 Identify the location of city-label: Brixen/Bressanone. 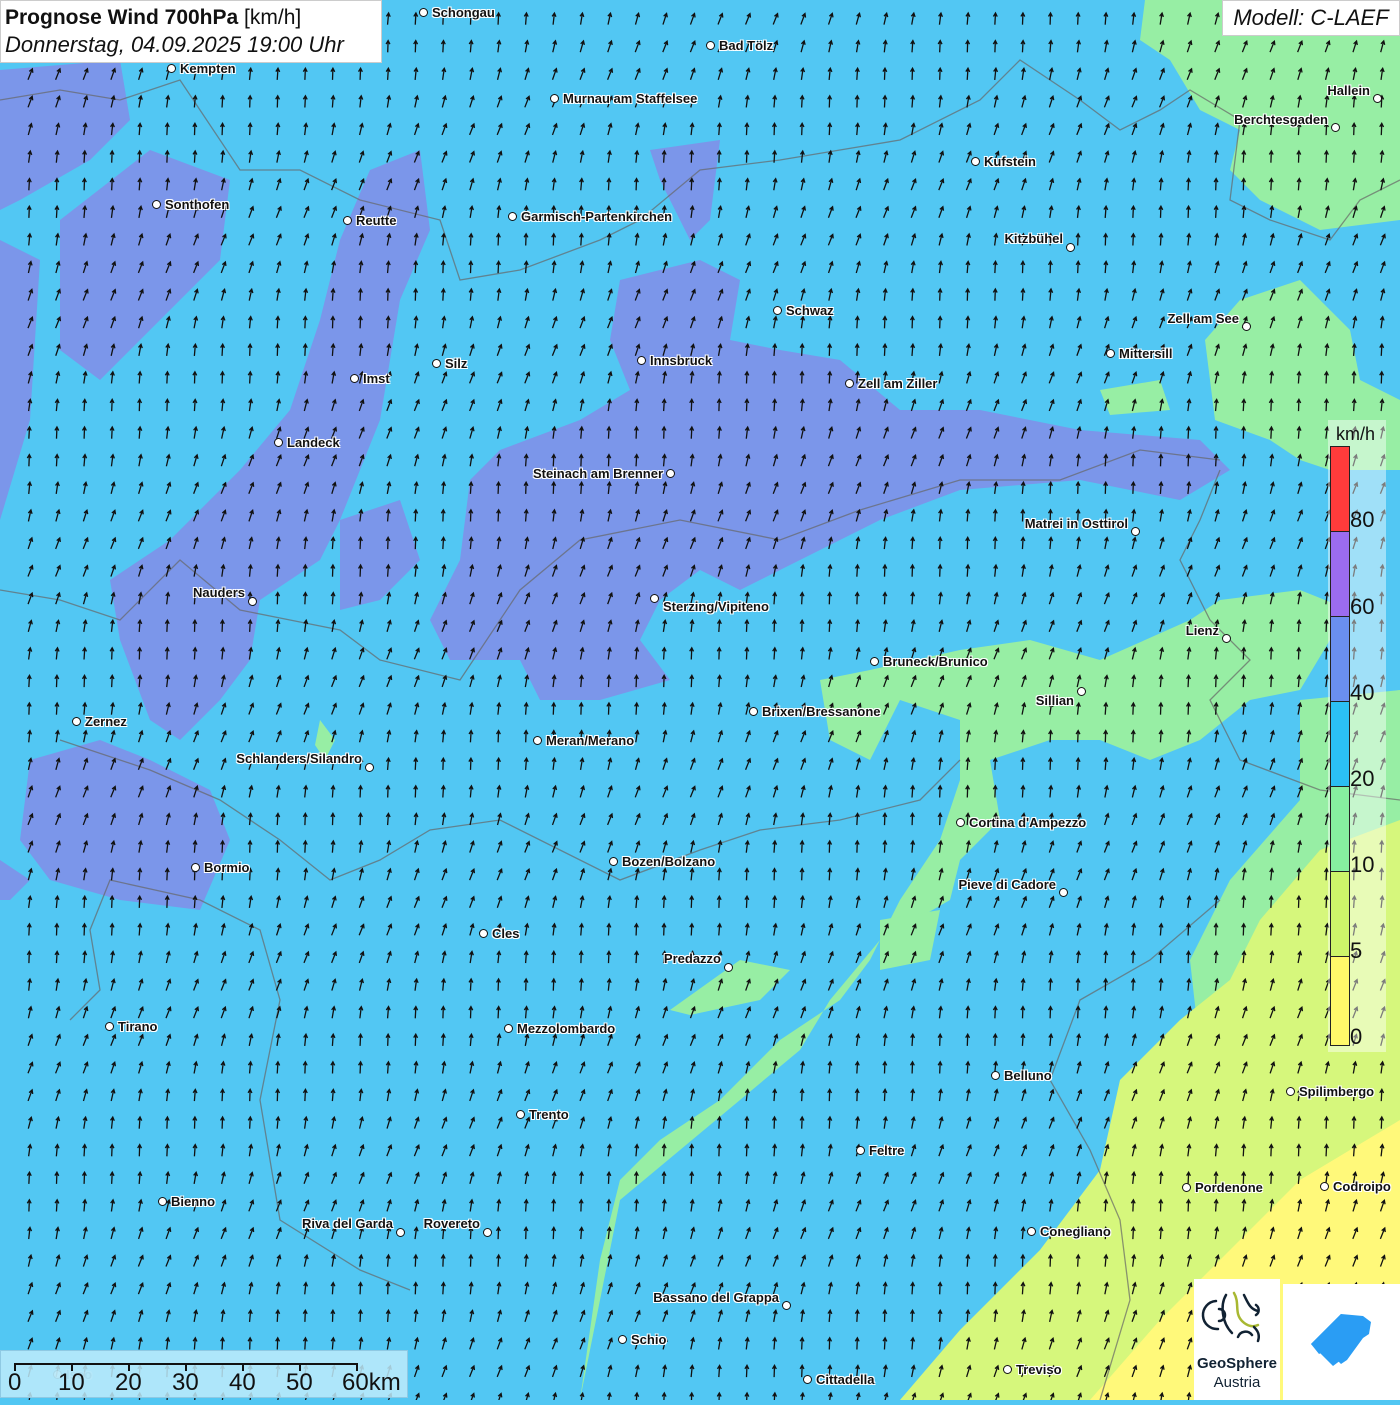
(821, 711).